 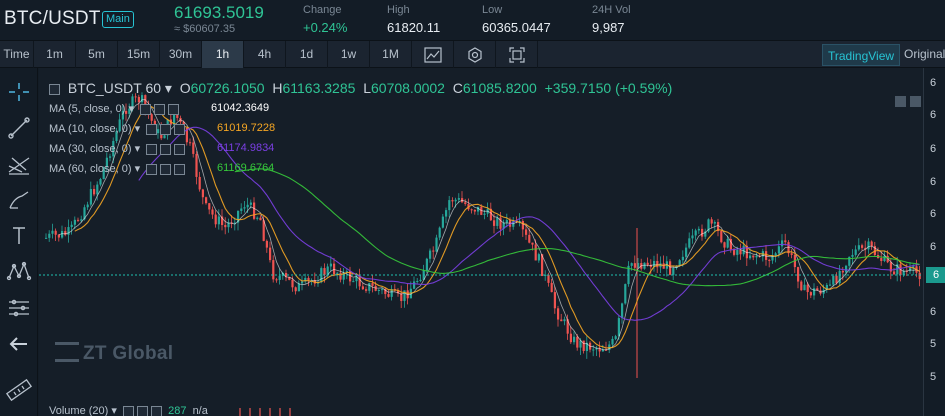 I want to click on interval-1w: 1w, so click(x=349, y=54).